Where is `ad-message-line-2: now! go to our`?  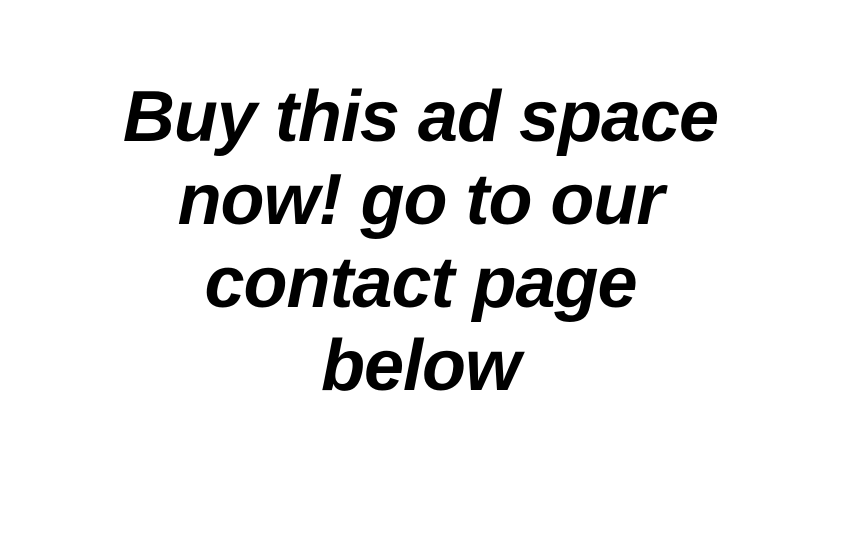 ad-message-line-2: now! go to our is located at coordinates (421, 200).